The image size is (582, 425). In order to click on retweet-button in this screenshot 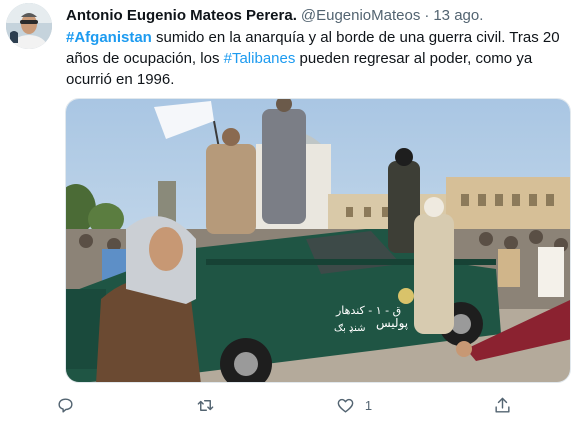, I will do `click(205, 405)`.